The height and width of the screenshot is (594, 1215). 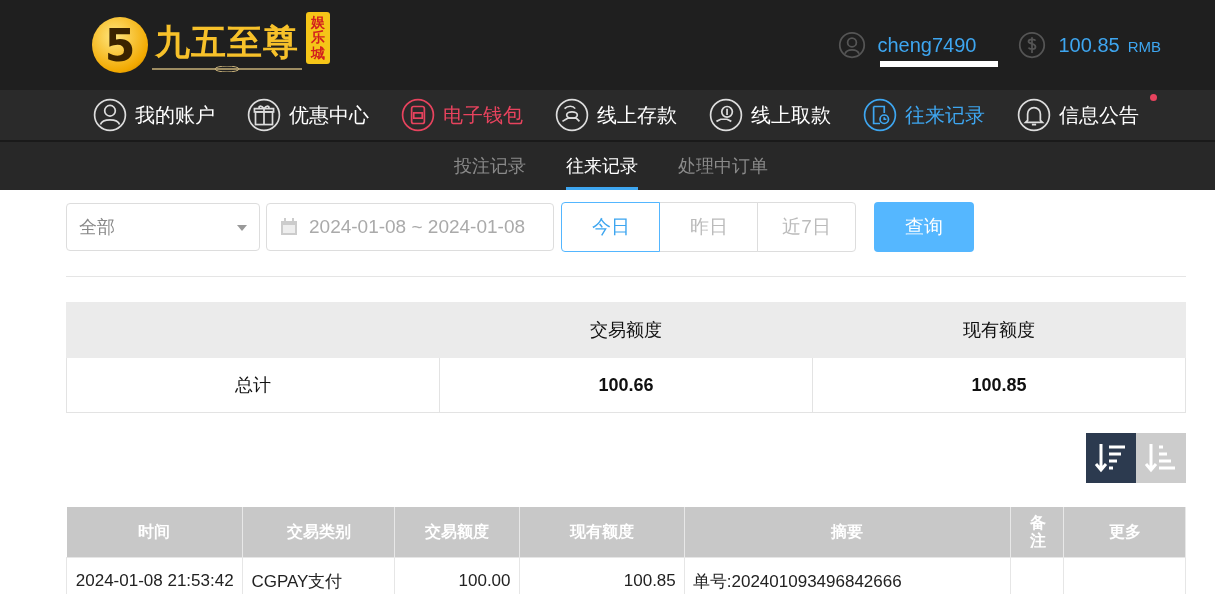 I want to click on date-range-field: 2024-01-08 ~ 2024-01-08, so click(x=410, y=227).